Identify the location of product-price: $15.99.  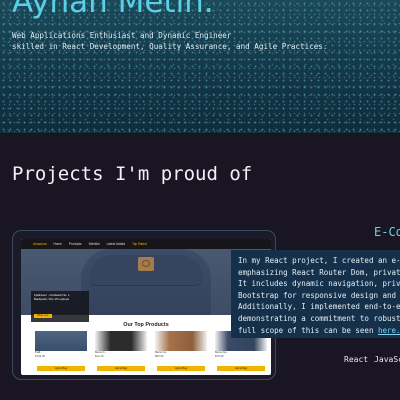
(219, 355).